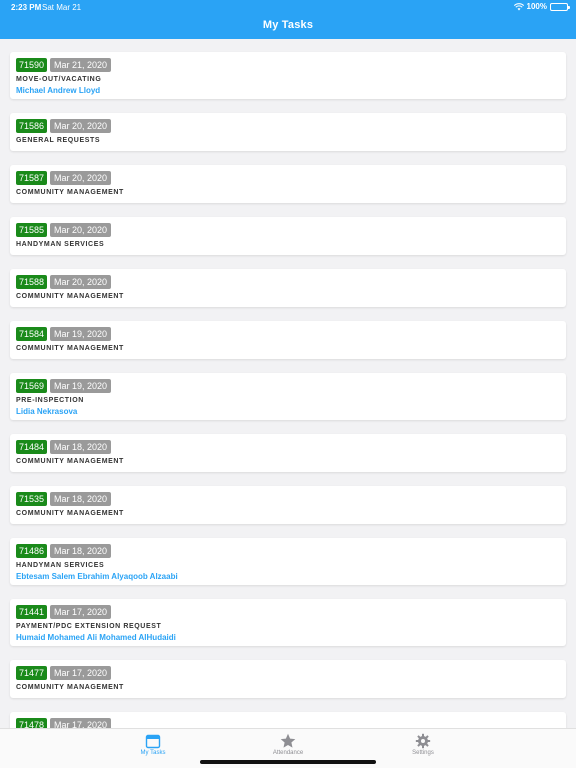  I want to click on tab-attendance-label: Attendance, so click(288, 753).